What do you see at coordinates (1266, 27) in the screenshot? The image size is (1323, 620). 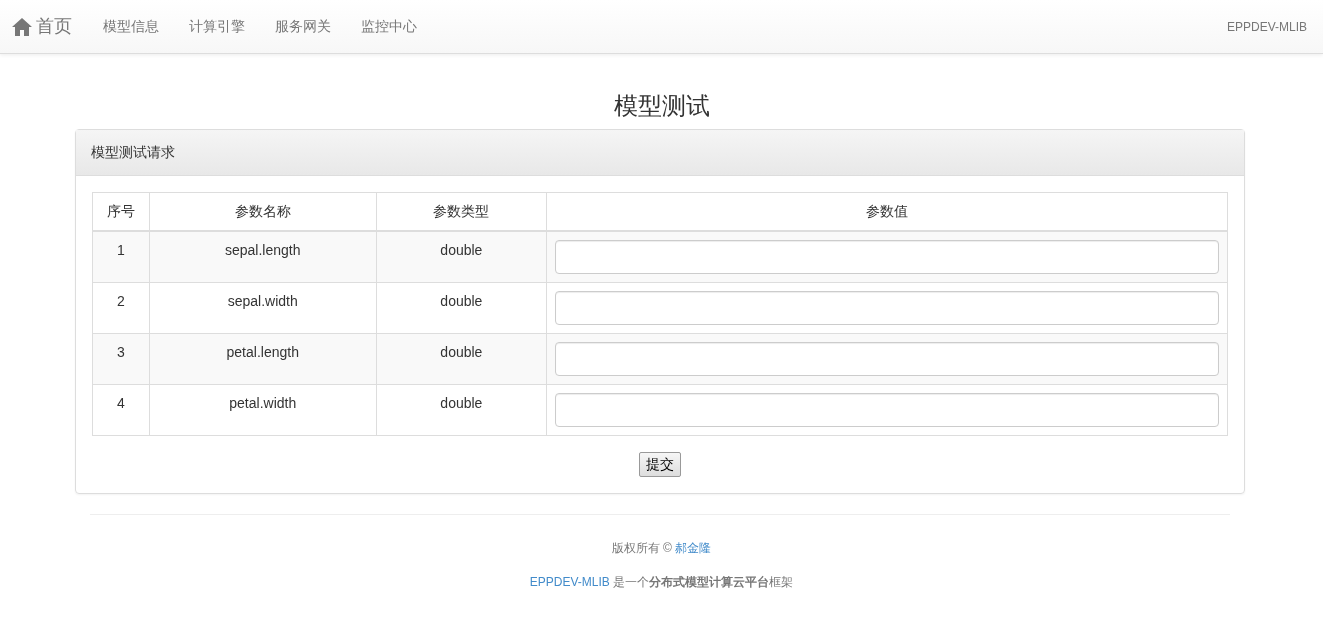 I see `app-name: EPPDEV-MLIB` at bounding box center [1266, 27].